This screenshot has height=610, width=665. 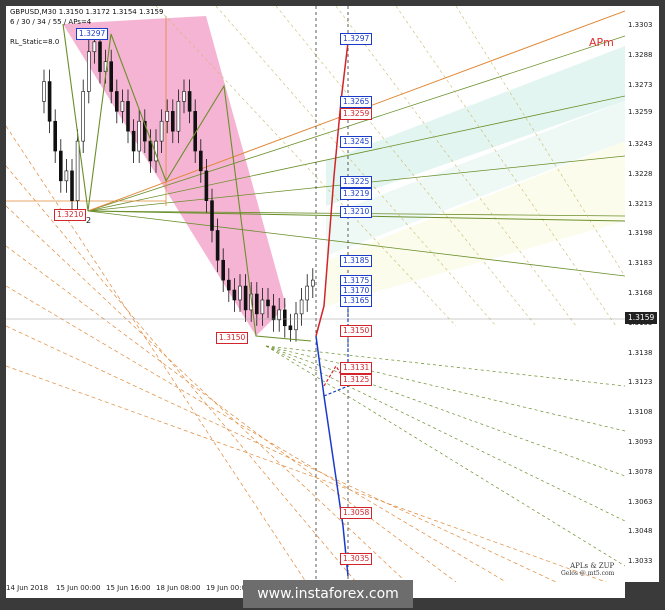 What do you see at coordinates (89, 220) in the screenshot?
I see `pivot-label: 2` at bounding box center [89, 220].